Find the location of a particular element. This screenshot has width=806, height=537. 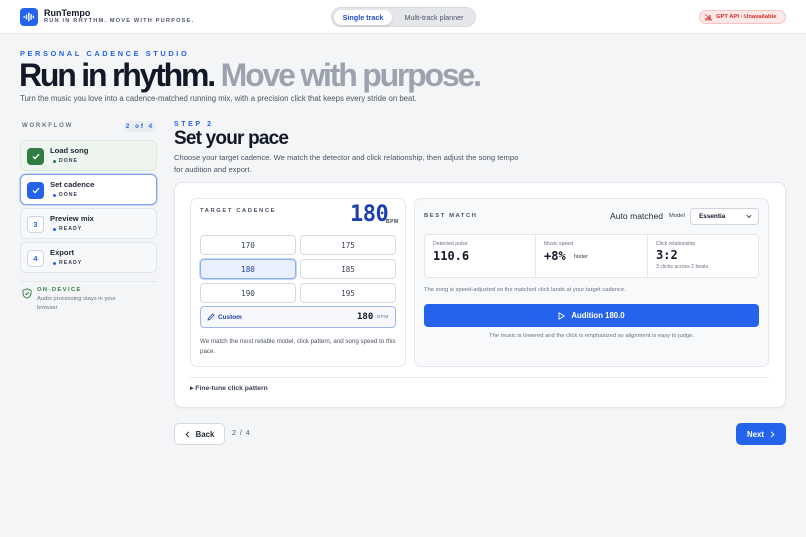

next-button: Next is located at coordinates (761, 434).